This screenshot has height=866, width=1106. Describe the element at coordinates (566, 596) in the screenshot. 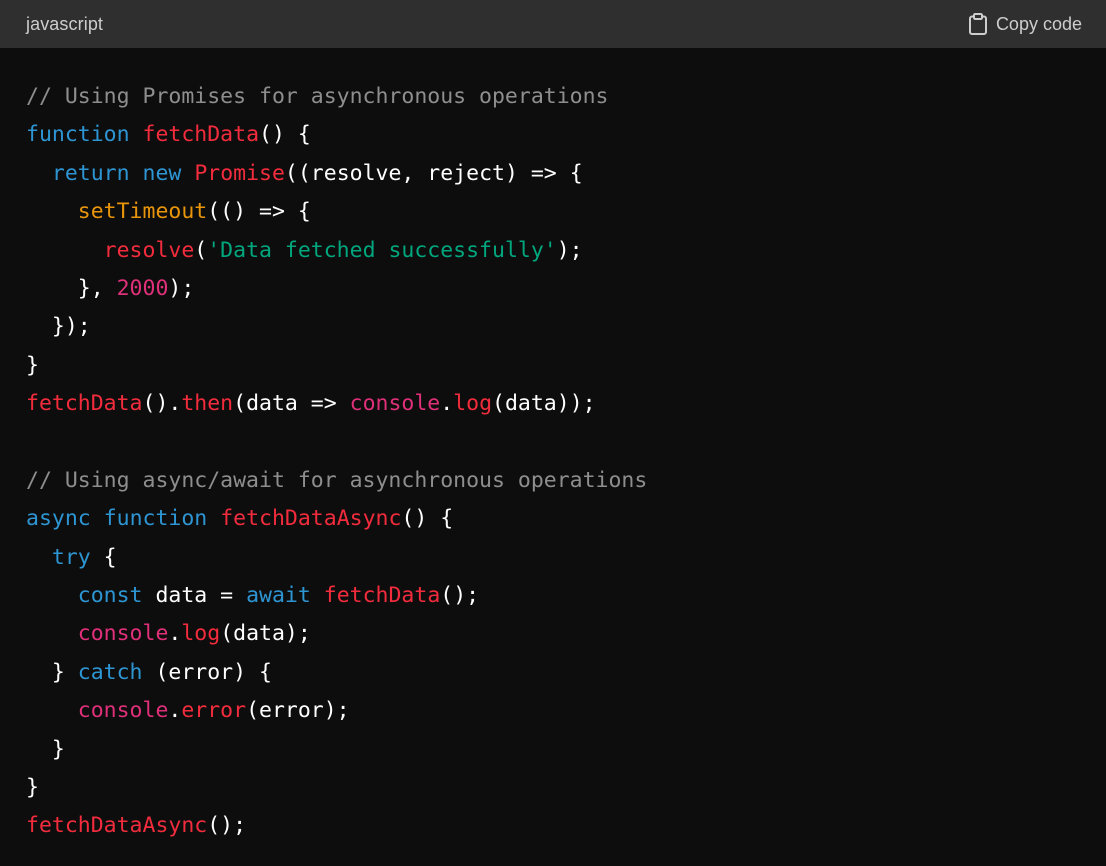

I see `code-line: const data = await fetchData();` at that location.